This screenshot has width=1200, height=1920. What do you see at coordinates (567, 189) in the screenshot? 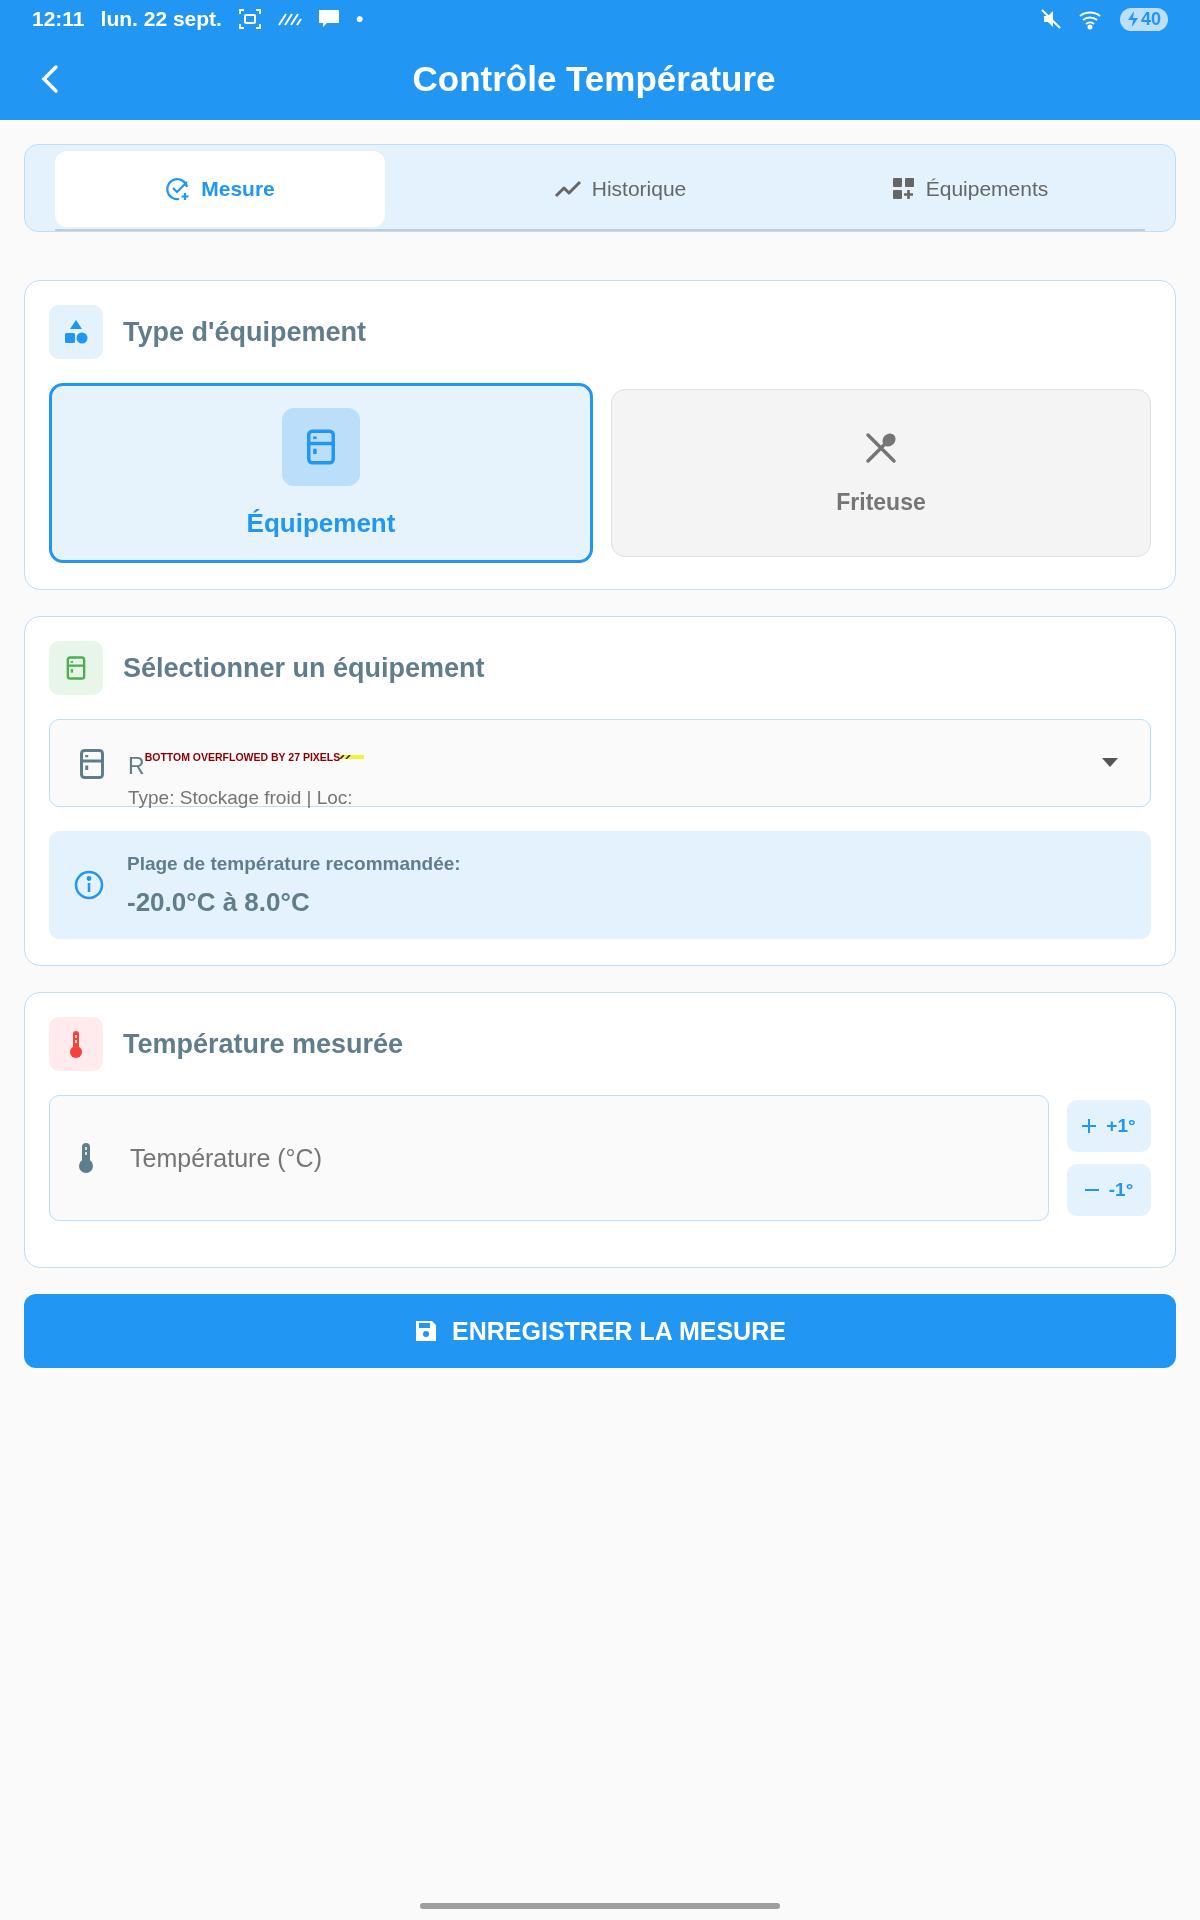
I see `trend-icon` at bounding box center [567, 189].